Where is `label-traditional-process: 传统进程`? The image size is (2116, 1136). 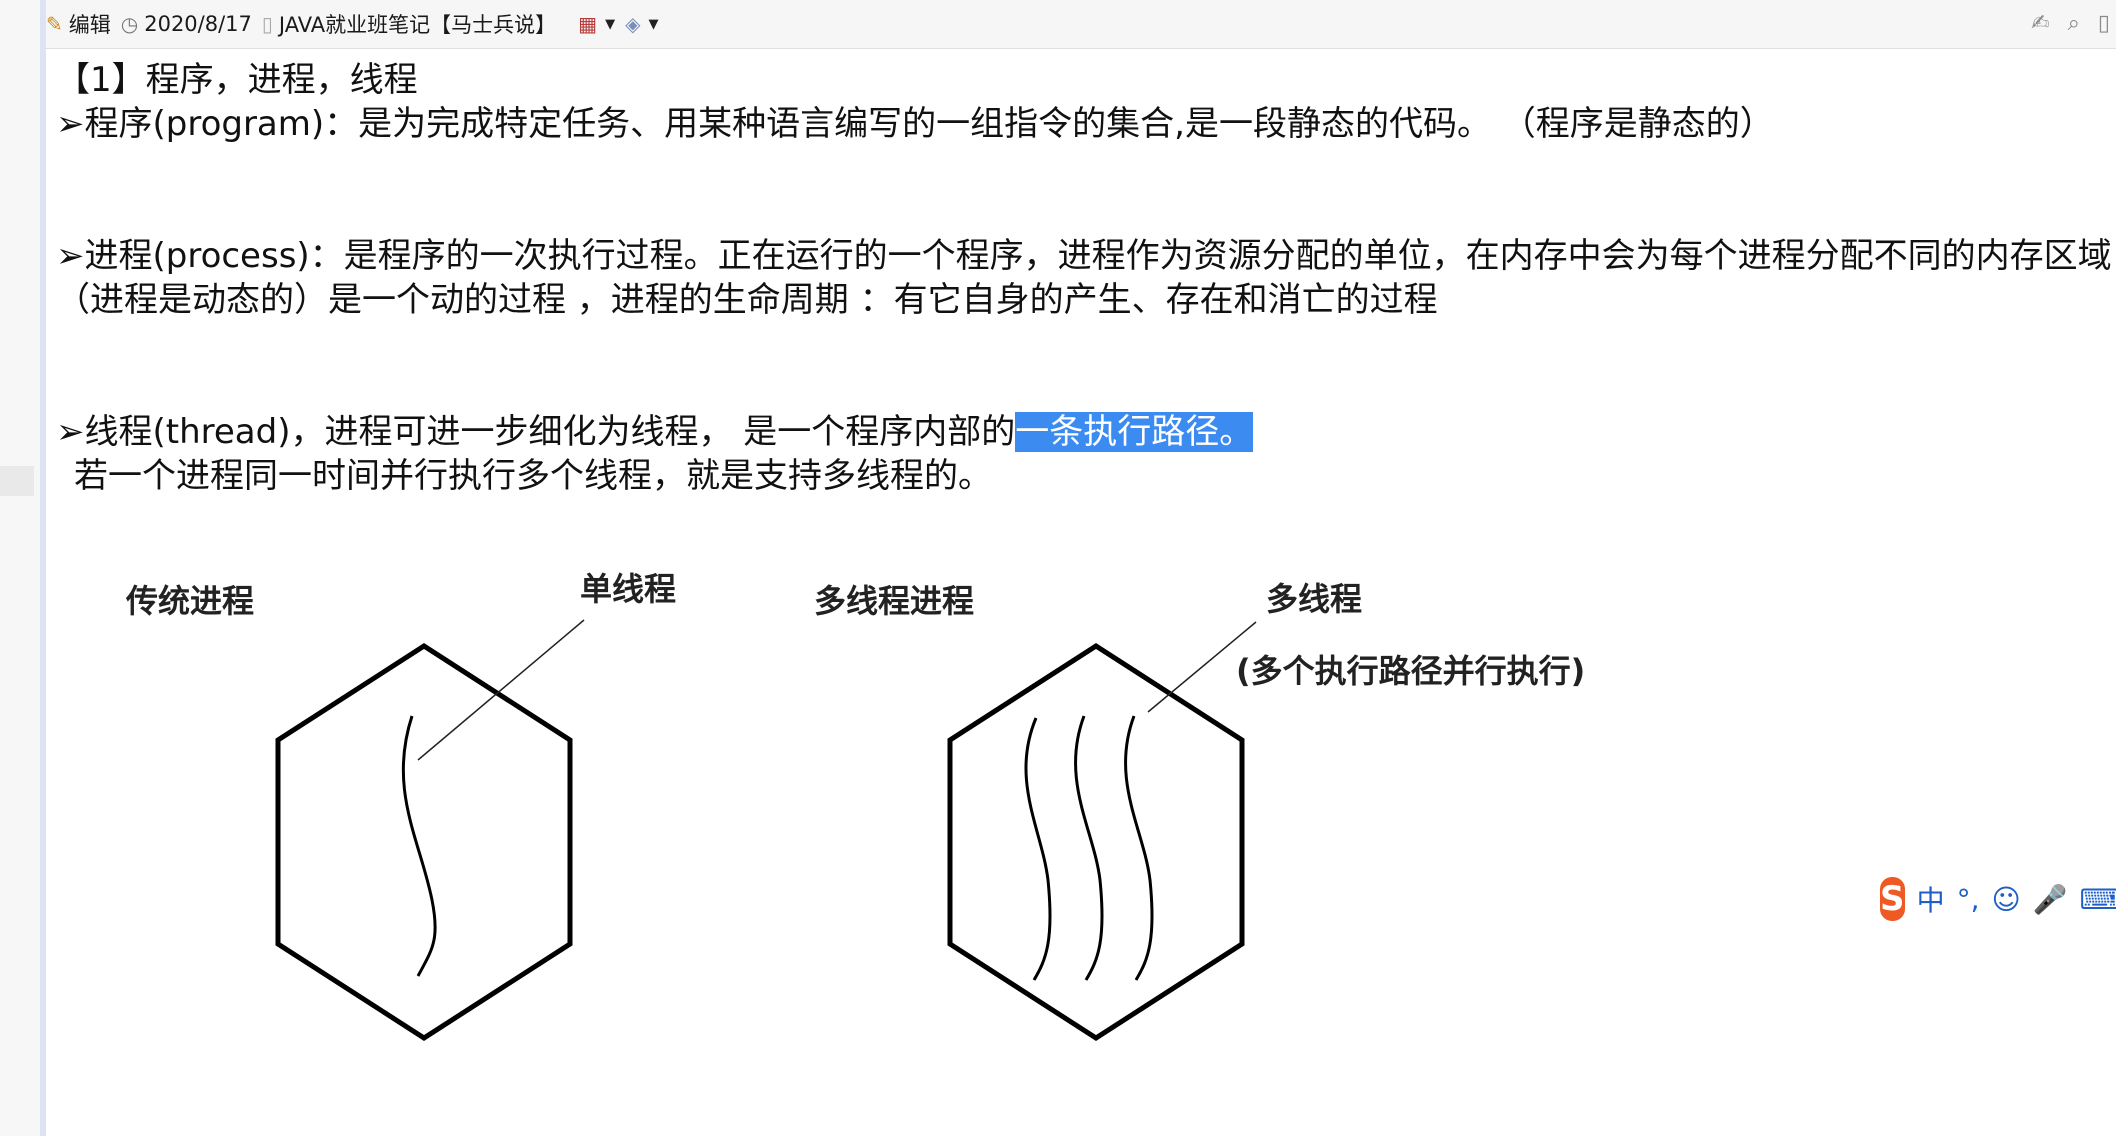 label-traditional-process: 传统进程 is located at coordinates (189, 601).